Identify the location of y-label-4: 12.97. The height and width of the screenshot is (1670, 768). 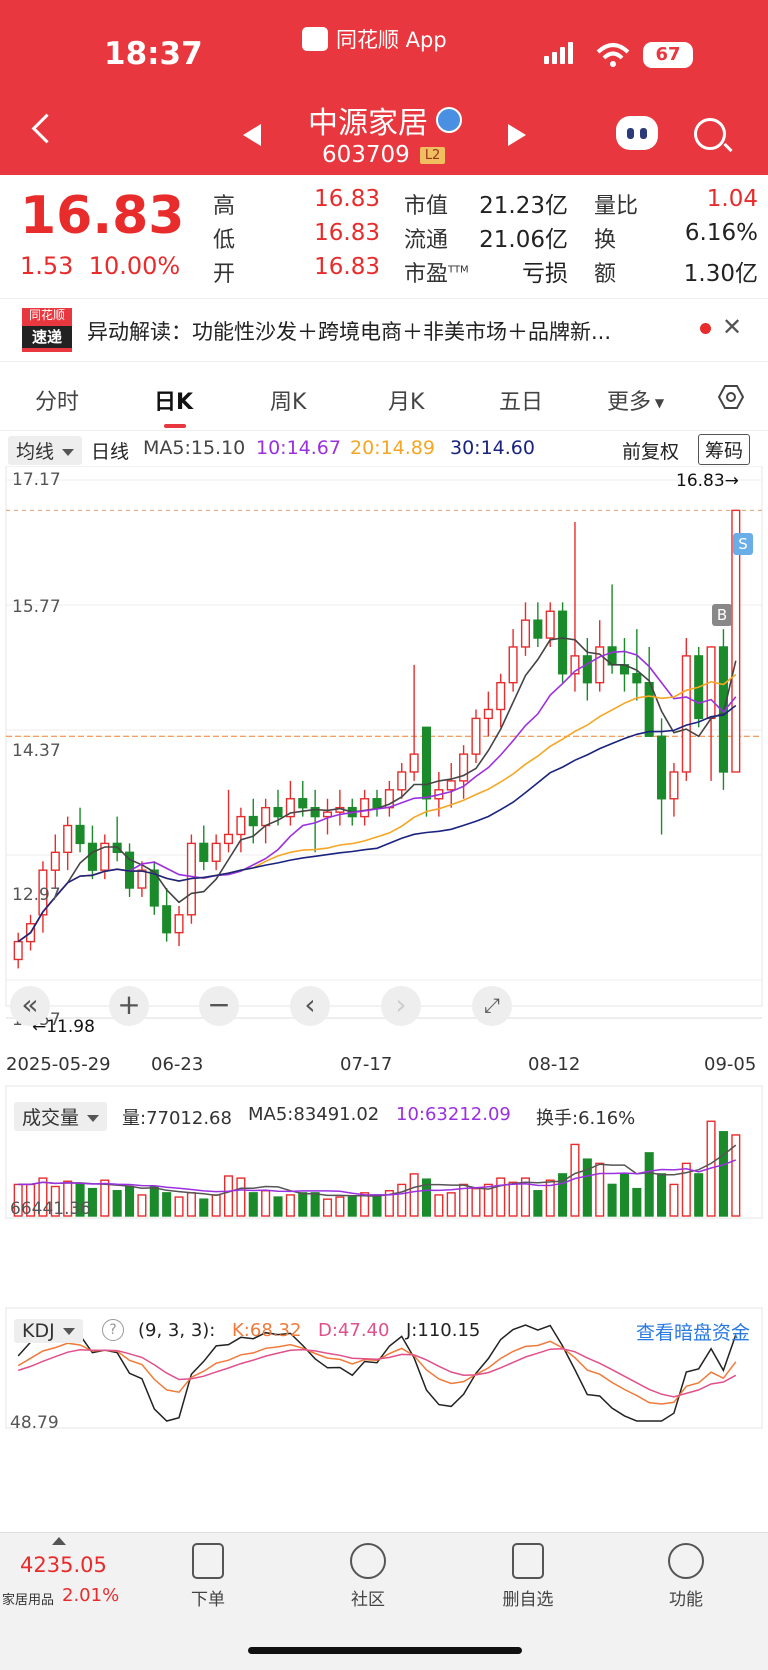
(36, 895).